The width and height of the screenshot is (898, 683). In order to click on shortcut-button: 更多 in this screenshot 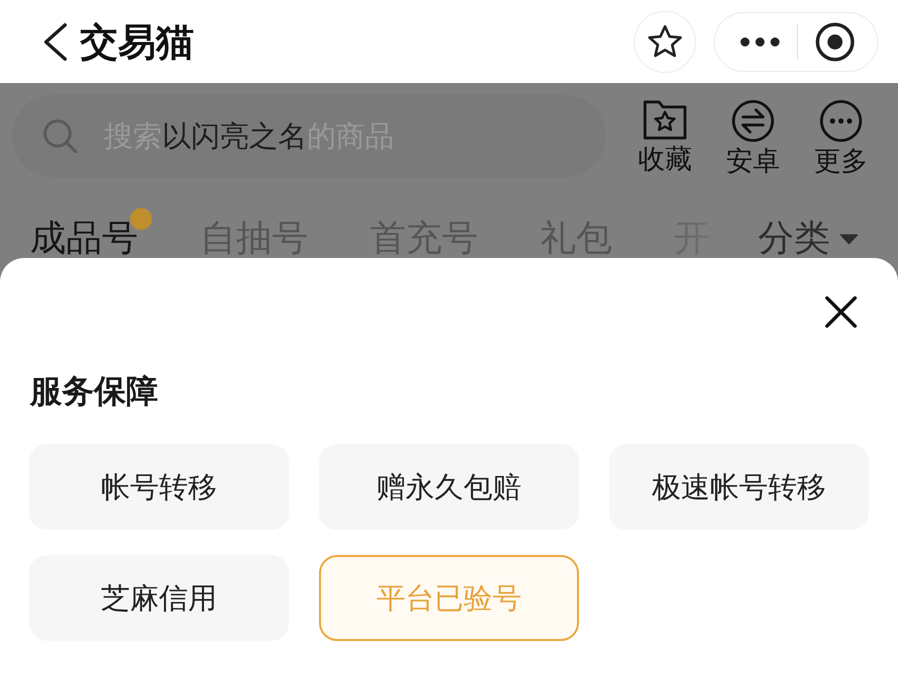, I will do `click(841, 137)`.